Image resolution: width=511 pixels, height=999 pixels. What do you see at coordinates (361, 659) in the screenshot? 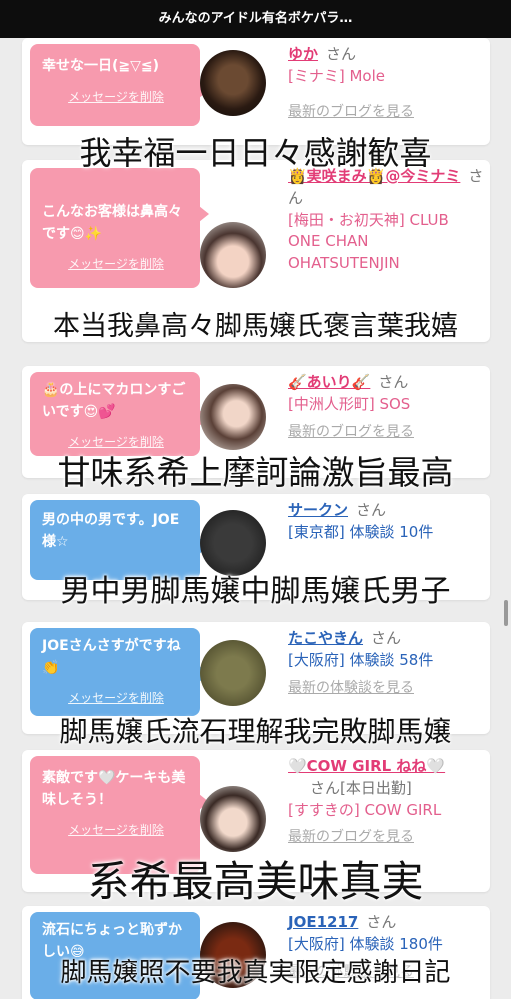
I see `user-meta: [大阪府] 体験談 58件` at bounding box center [361, 659].